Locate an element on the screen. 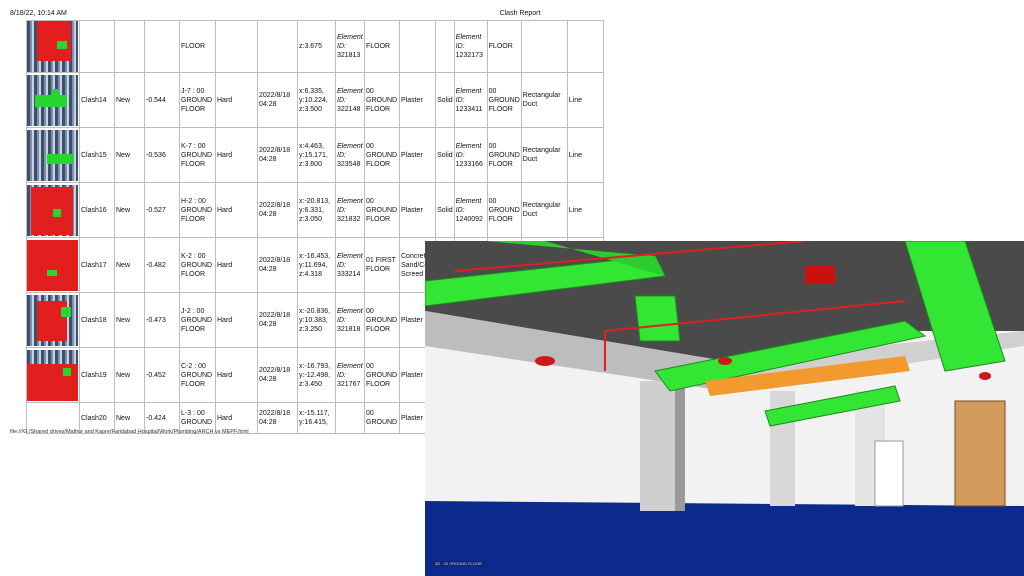 Image resolution: width=1024 pixels, height=576 pixels. cell-name: Clash15 is located at coordinates (97, 155).